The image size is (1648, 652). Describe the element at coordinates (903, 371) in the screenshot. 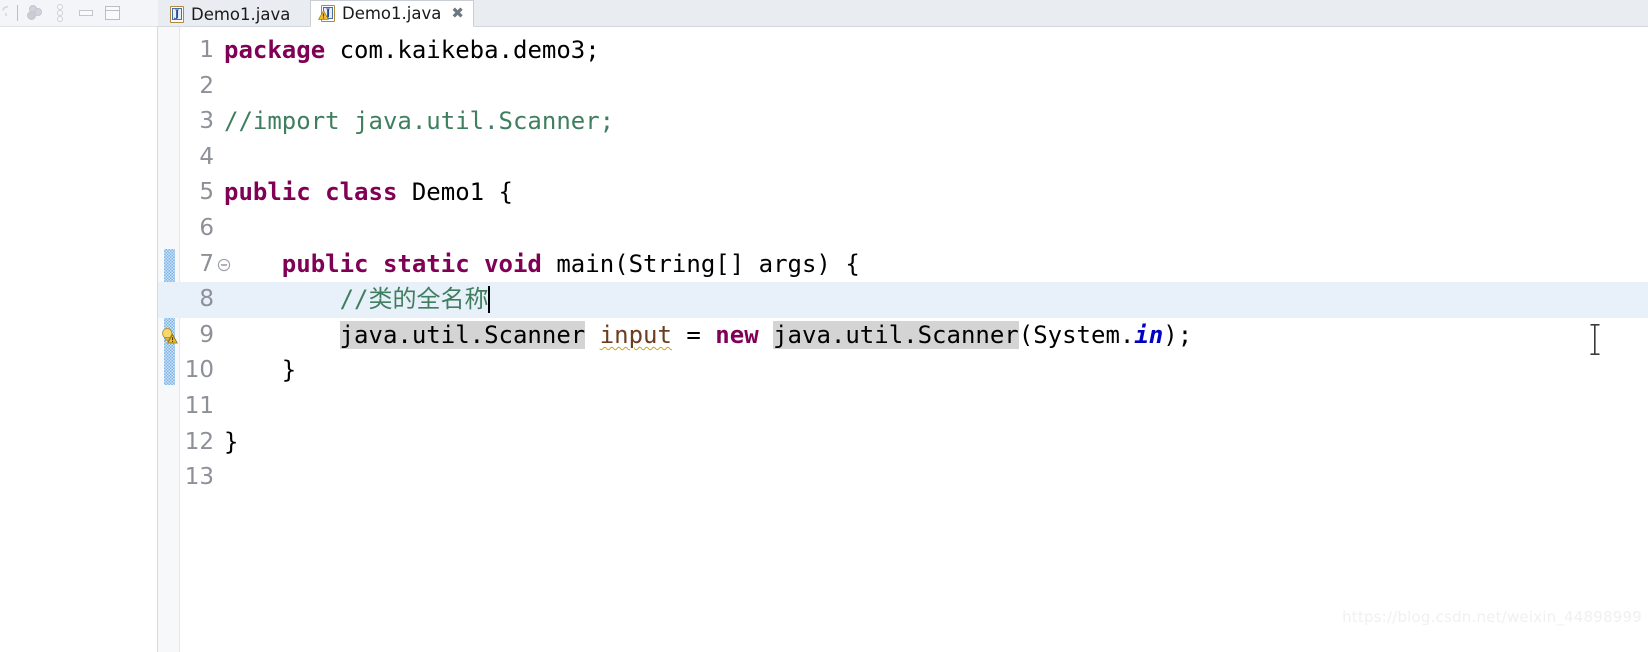

I see `code-line: 10 }` at that location.